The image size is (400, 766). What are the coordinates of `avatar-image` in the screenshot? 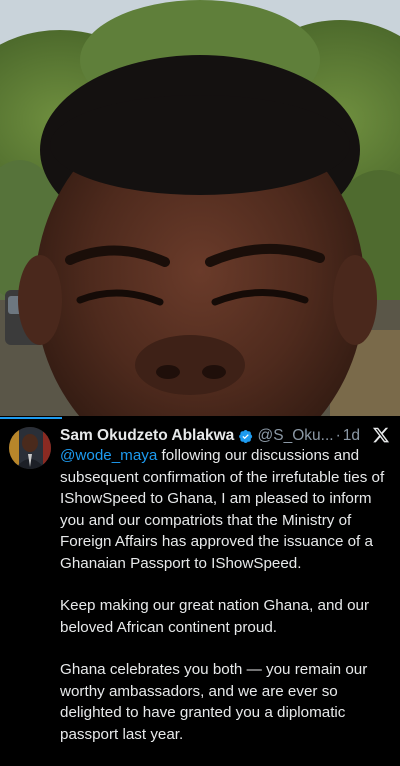 It's located at (30, 448).